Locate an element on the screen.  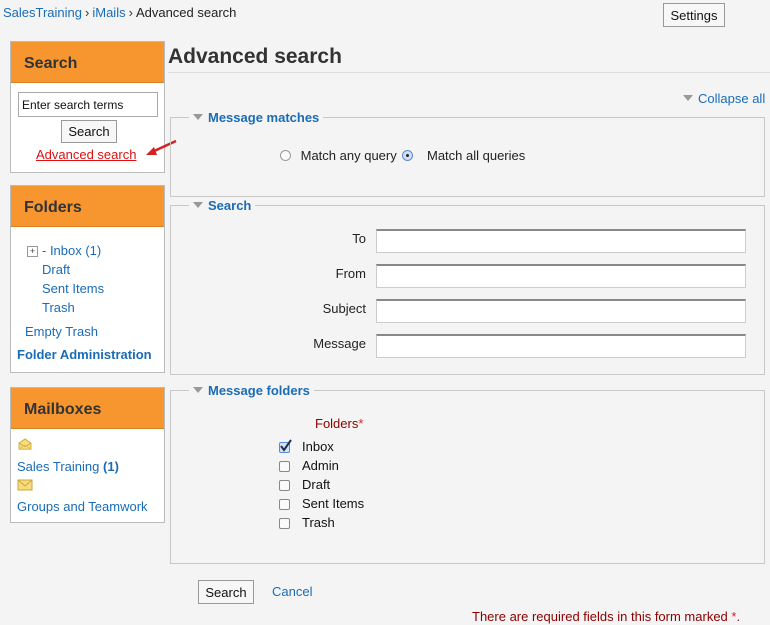
folder-checkbox-label: Sent Items is located at coordinates (333, 503).